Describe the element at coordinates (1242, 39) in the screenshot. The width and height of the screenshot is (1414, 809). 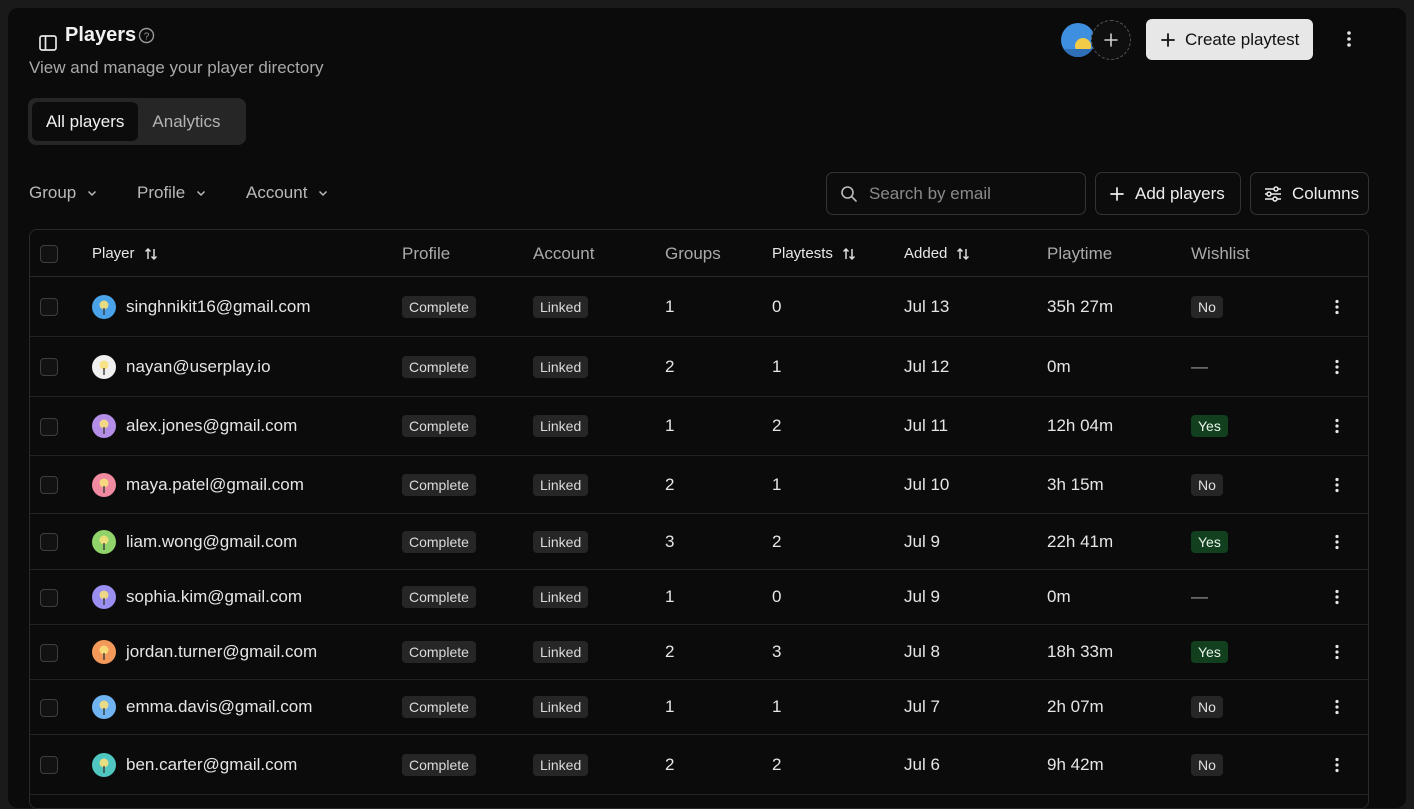
I see `create-playtest-label: Create playtest` at that location.